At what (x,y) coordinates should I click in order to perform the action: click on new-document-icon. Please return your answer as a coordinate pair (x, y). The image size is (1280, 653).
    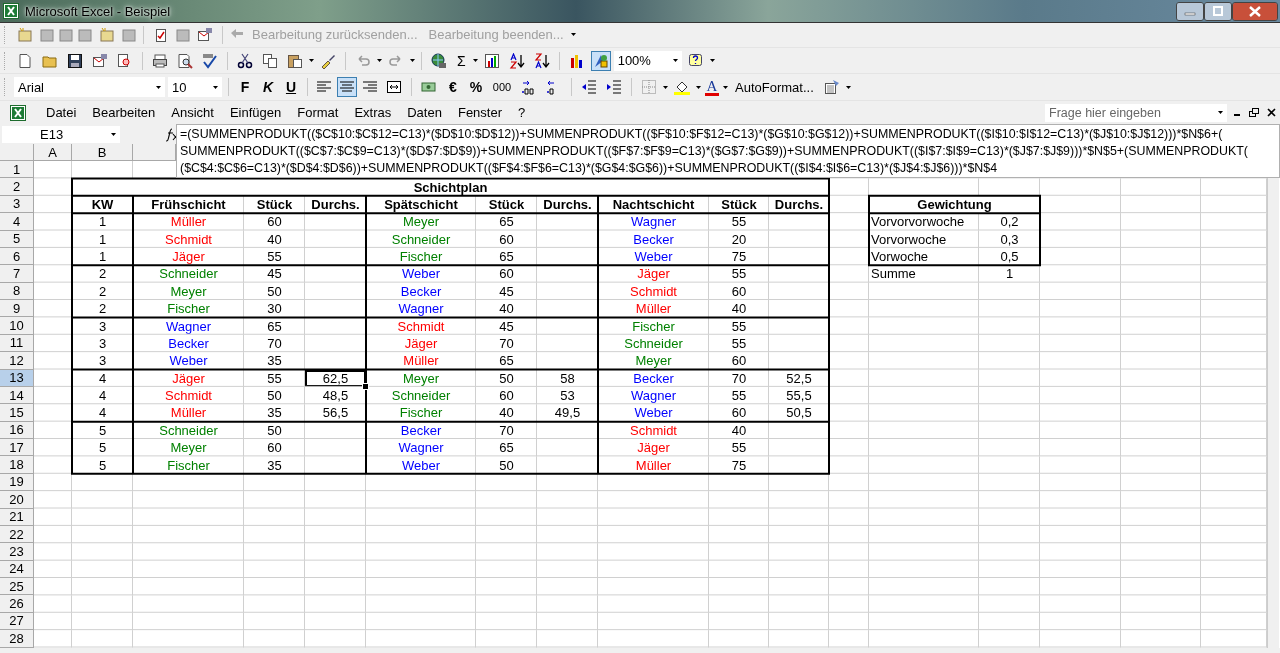
    Looking at the image, I should click on (25, 60).